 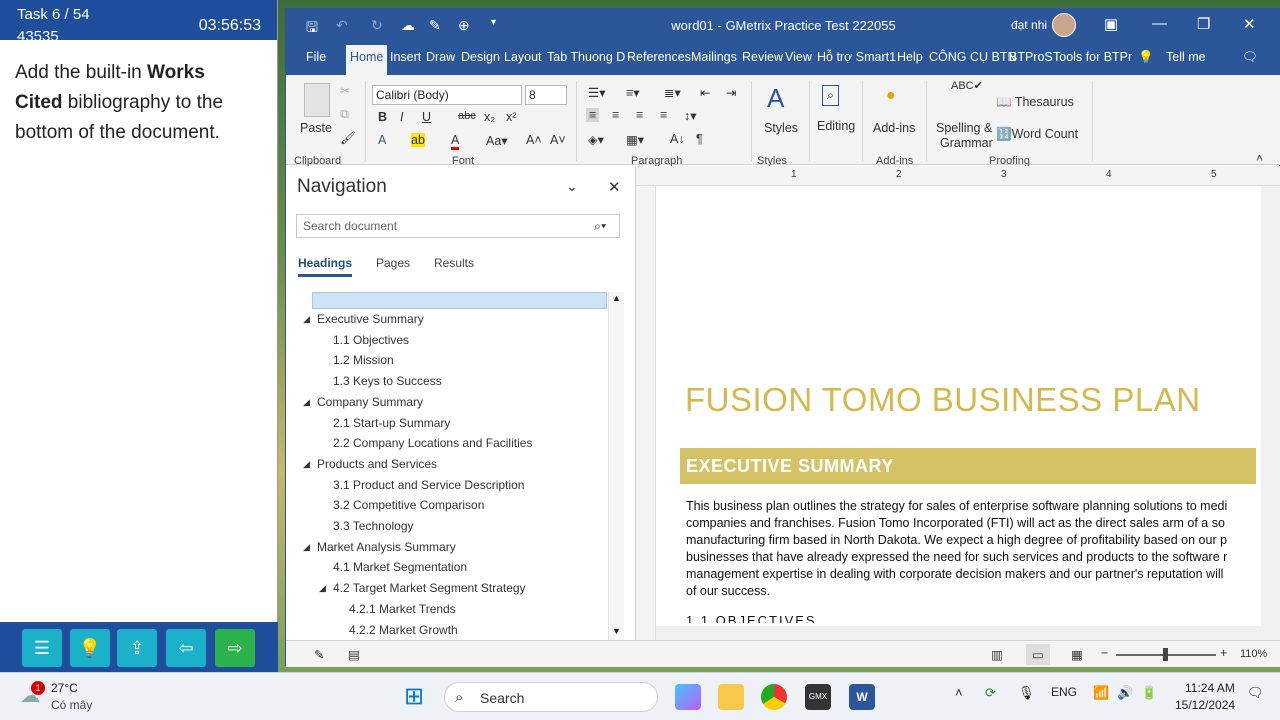 I want to click on styles-button: Styles, so click(x=781, y=128).